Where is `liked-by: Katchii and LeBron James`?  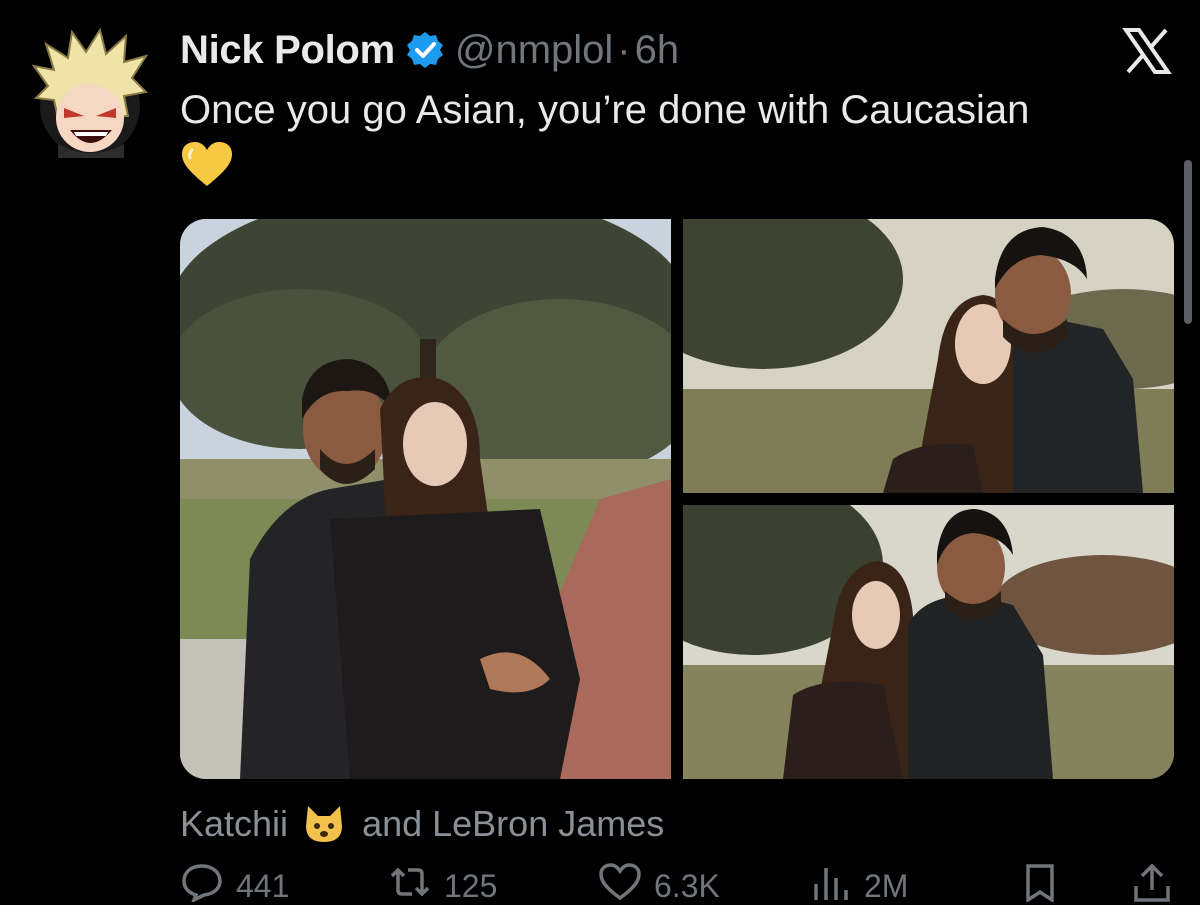 liked-by: Katchii and LeBron James is located at coordinates (422, 824).